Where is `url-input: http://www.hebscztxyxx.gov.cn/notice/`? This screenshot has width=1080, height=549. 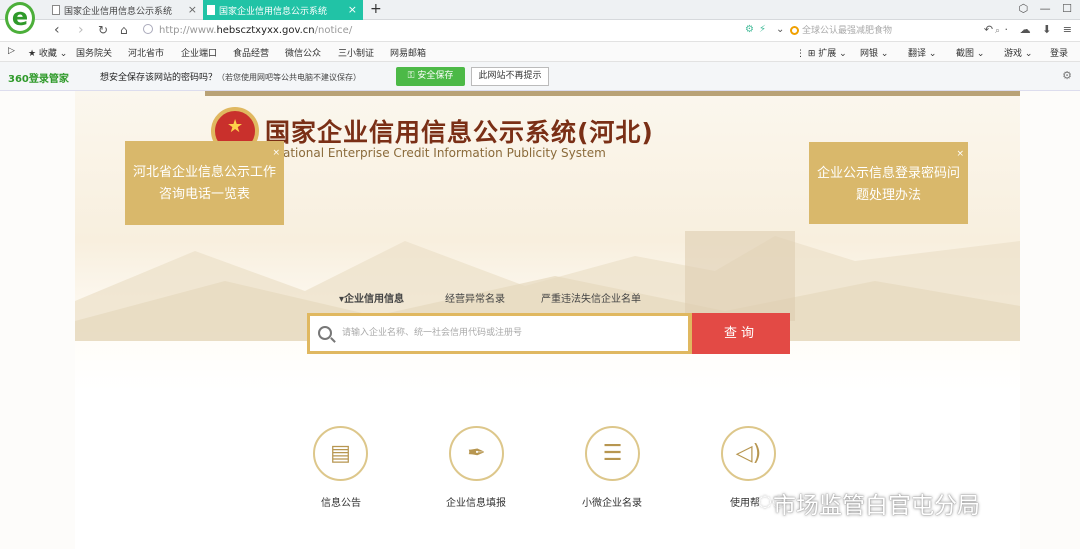 url-input: http://www.hebscztxyxx.gov.cn/notice/ is located at coordinates (423, 31).